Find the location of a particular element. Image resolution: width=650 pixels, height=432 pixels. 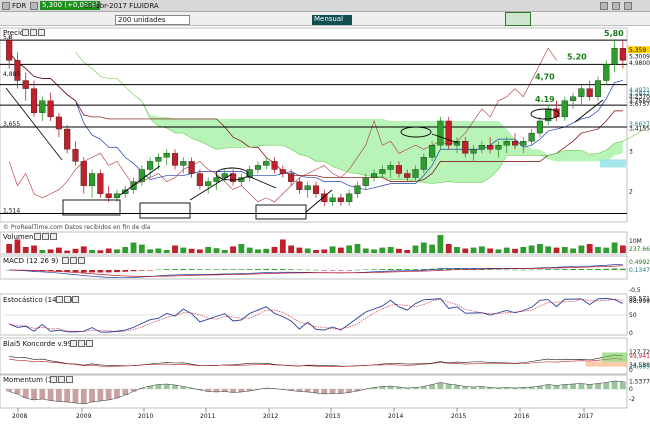

volume-axis-label: 10M is located at coordinates (635, 241).